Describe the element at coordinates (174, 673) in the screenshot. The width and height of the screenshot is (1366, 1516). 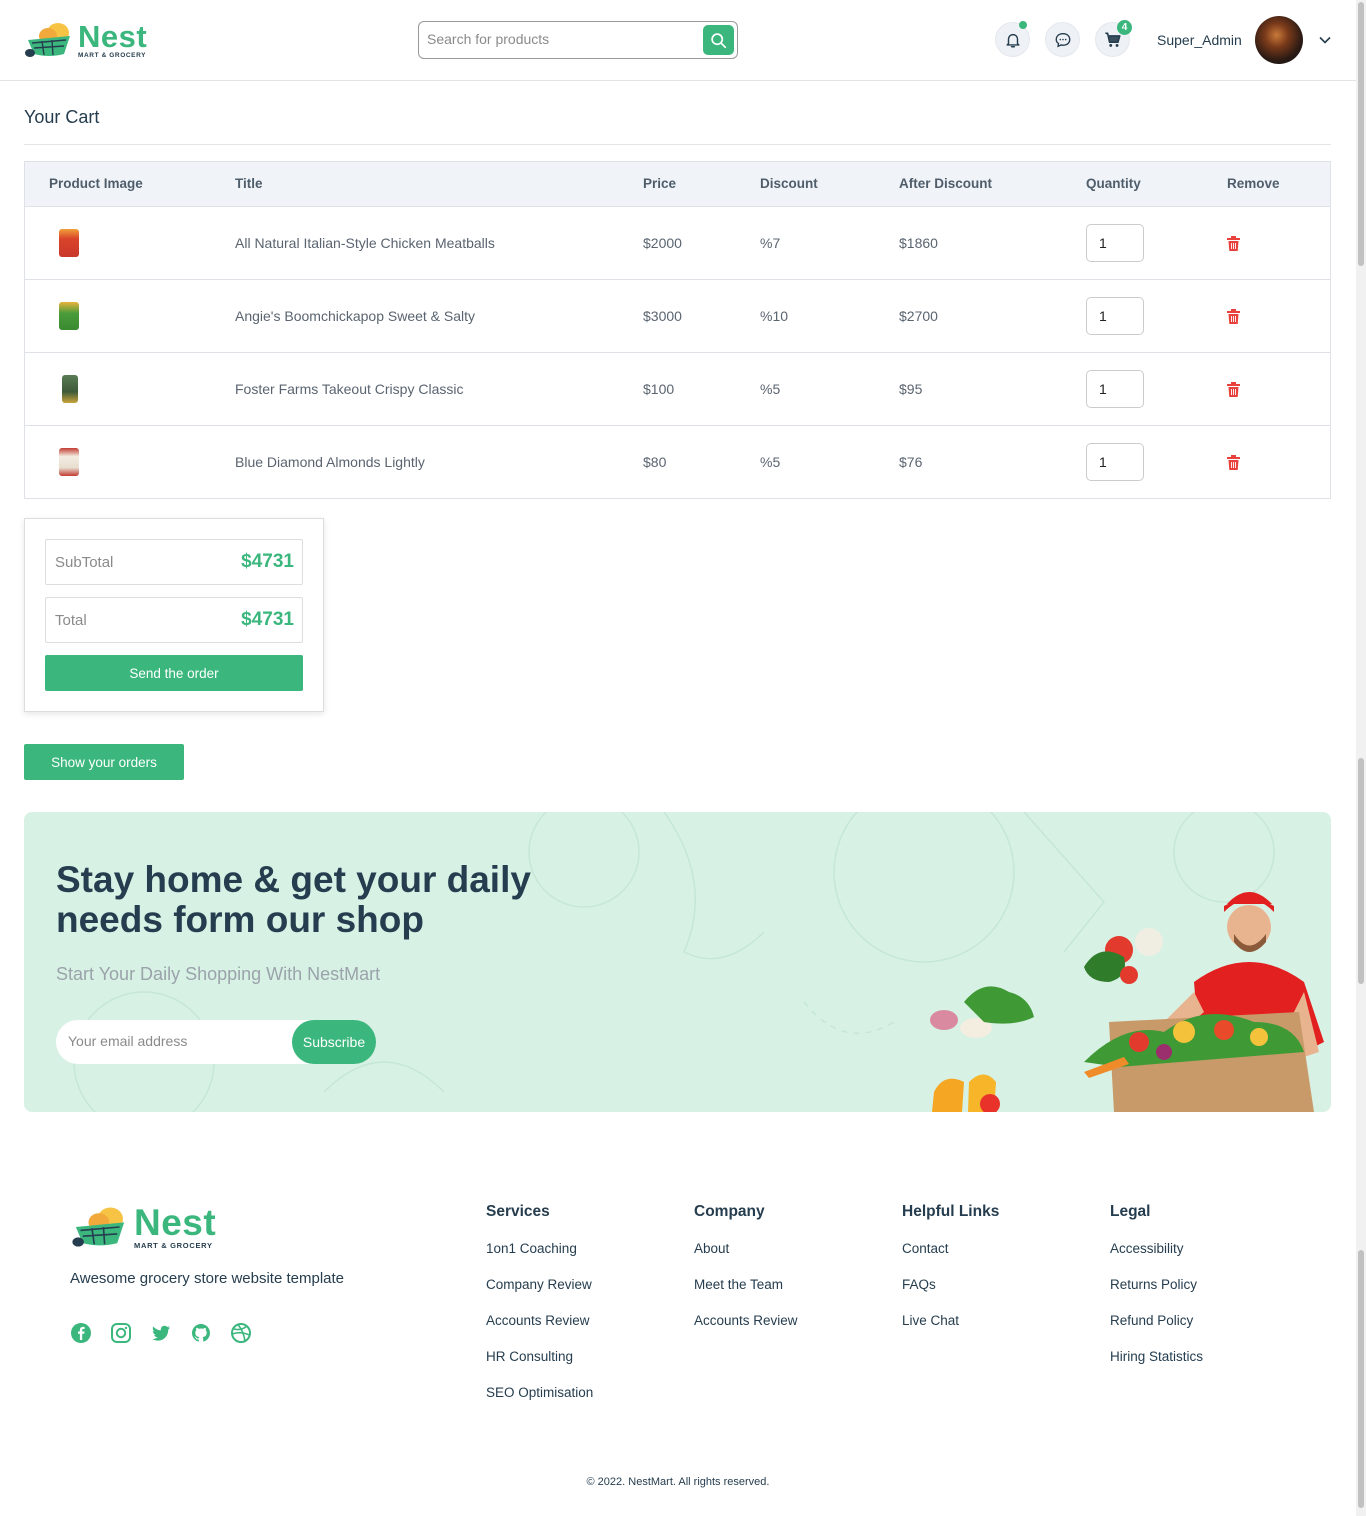
I see `send-order-button: Send the order` at that location.